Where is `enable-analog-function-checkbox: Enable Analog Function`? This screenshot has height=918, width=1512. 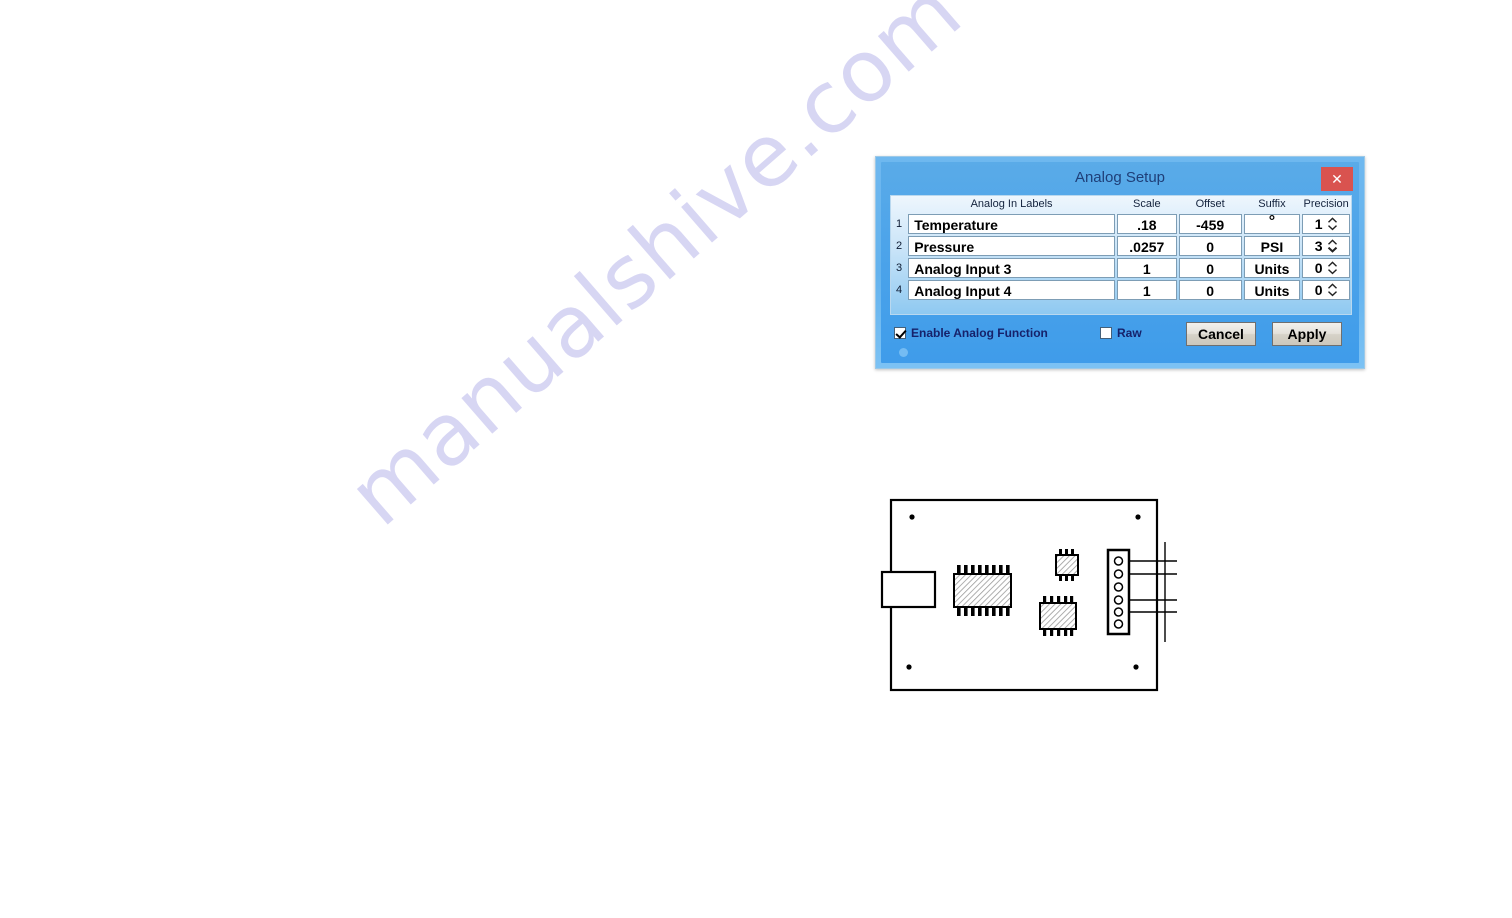 enable-analog-function-checkbox: Enable Analog Function is located at coordinates (971, 333).